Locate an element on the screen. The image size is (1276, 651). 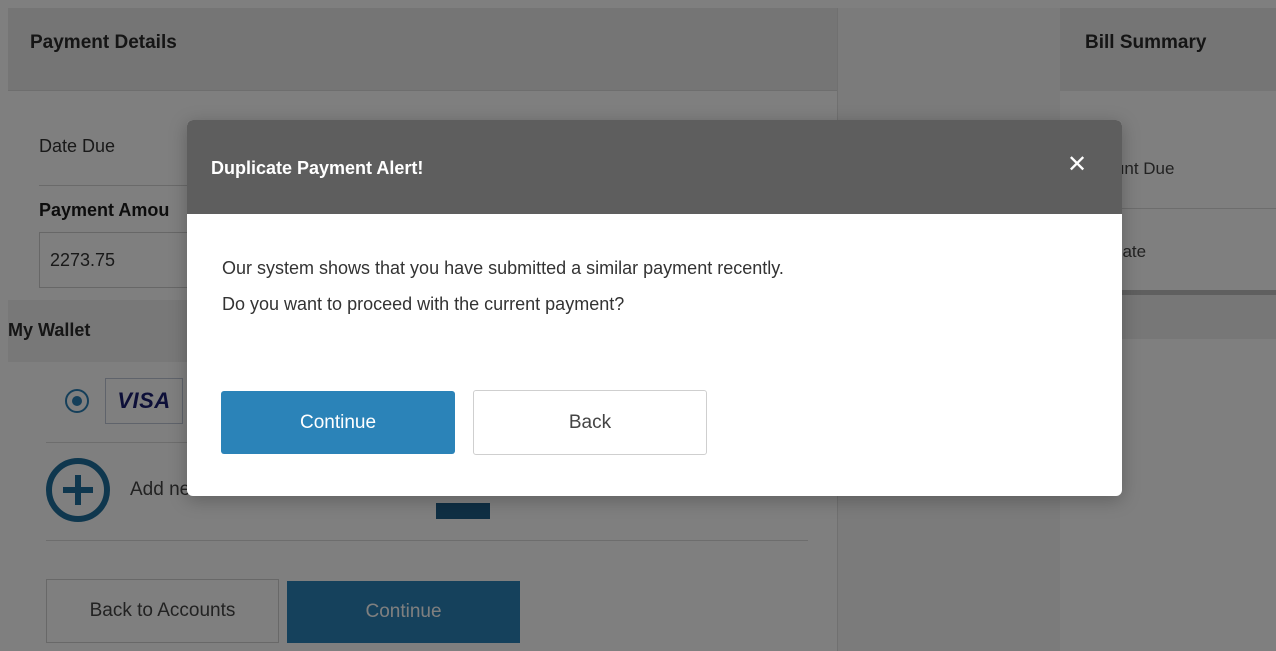
modal-continue-button: Continue is located at coordinates (338, 422).